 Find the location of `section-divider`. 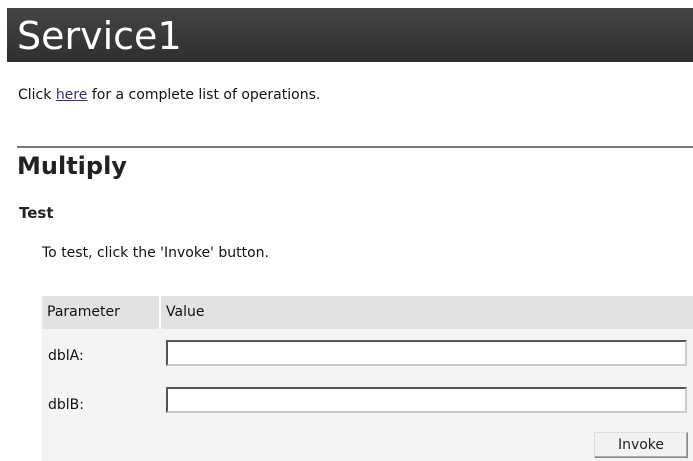

section-divider is located at coordinates (355, 147).